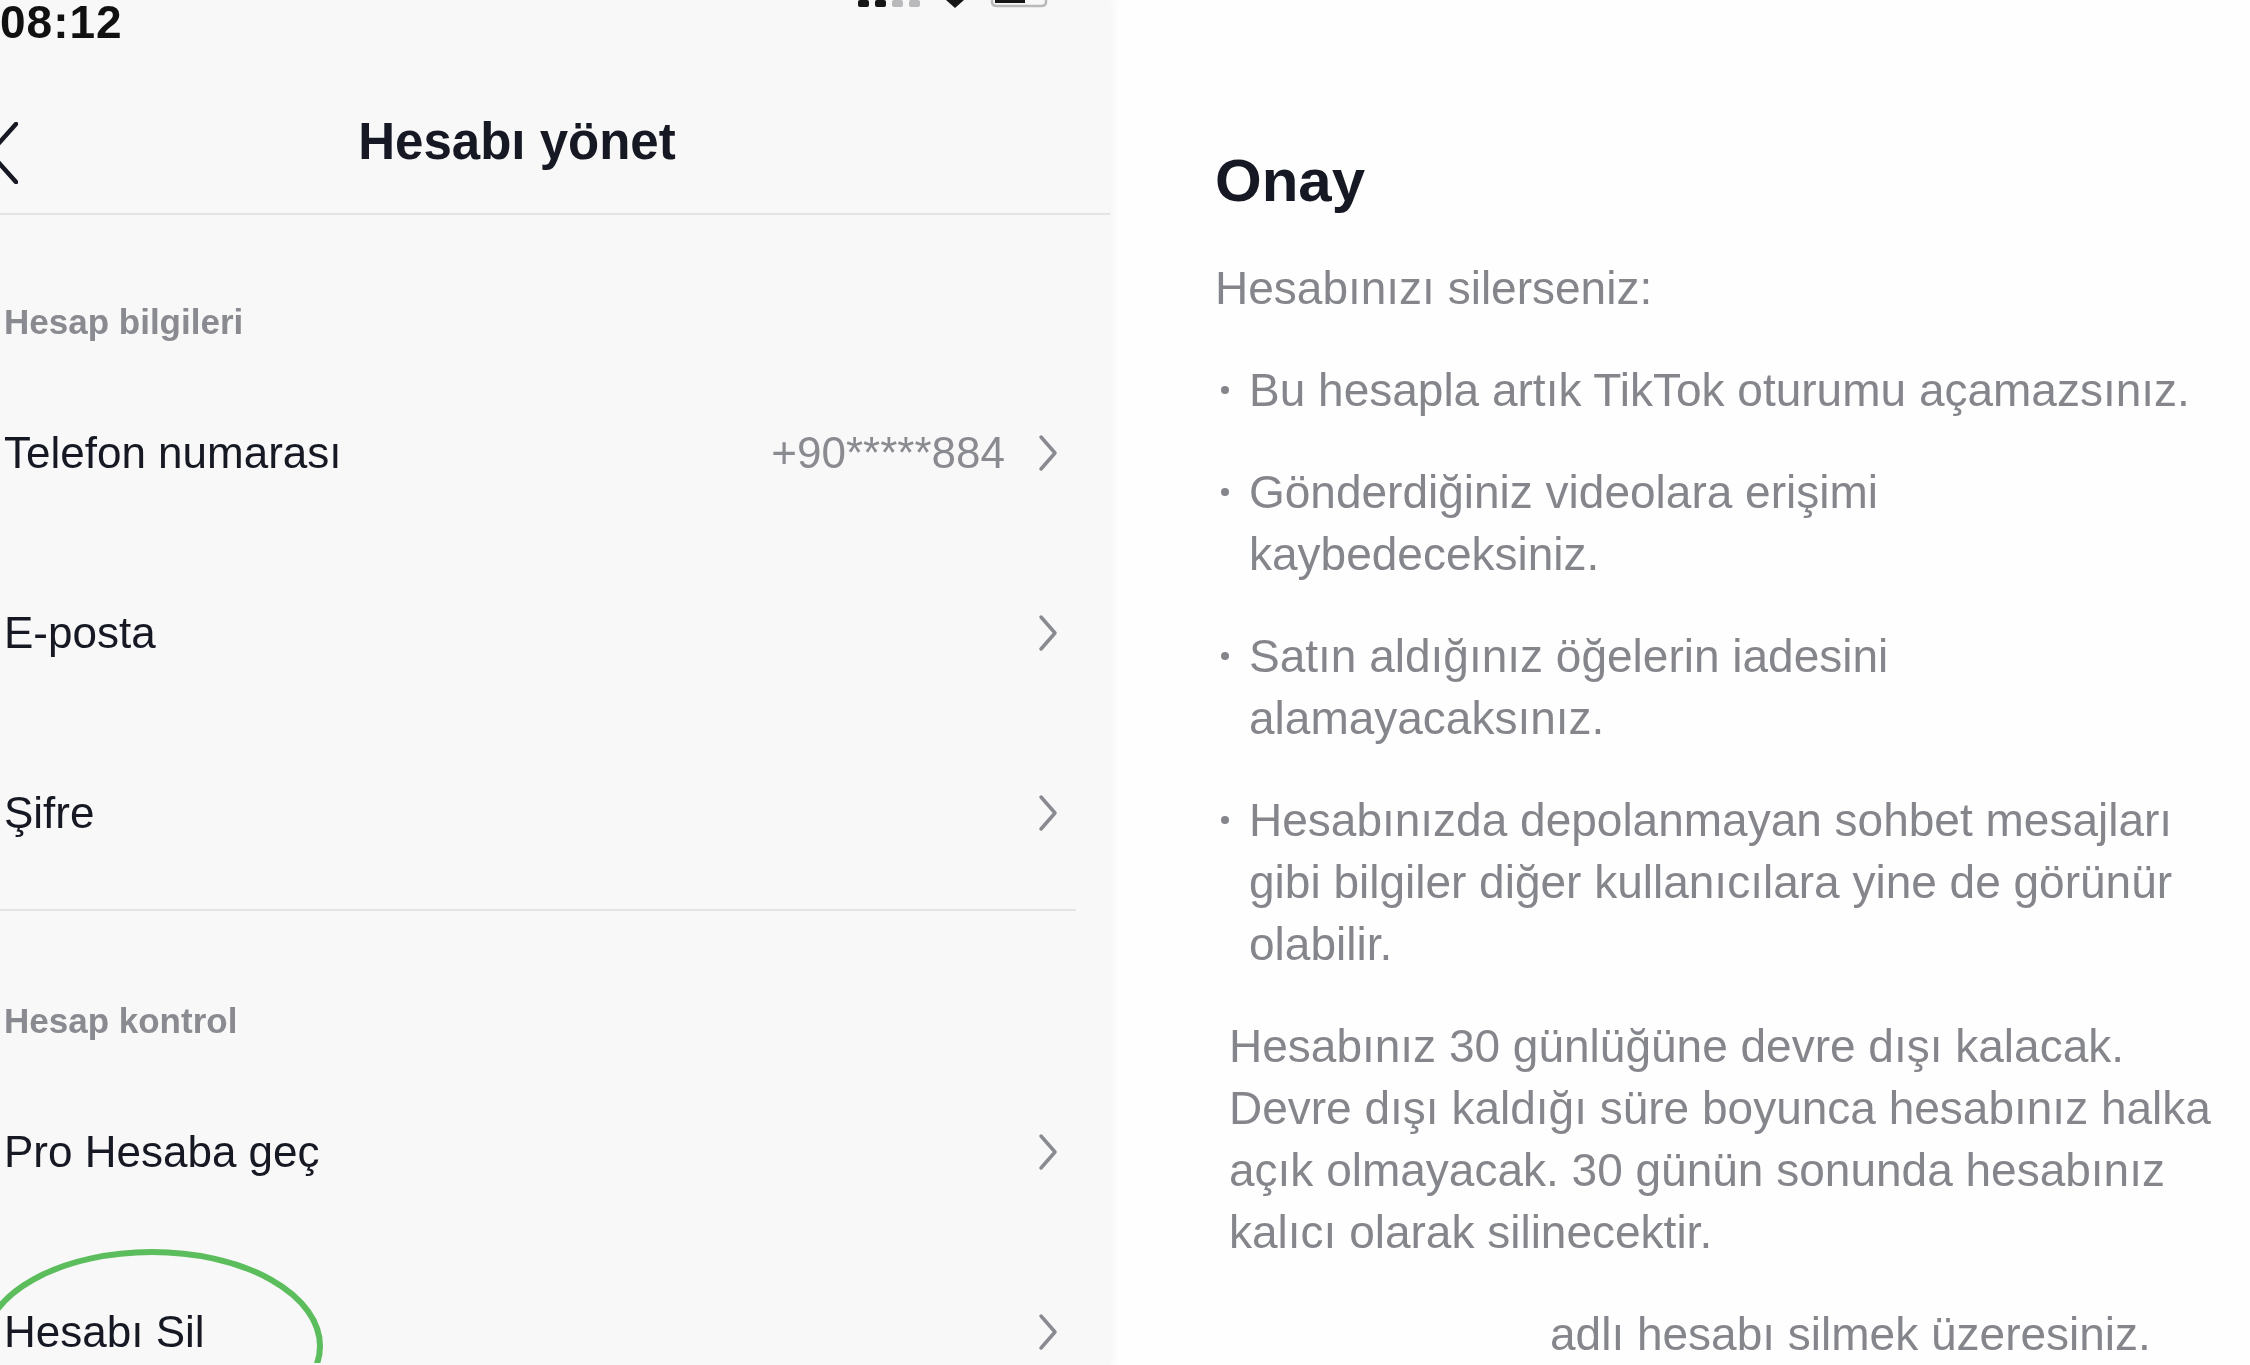  Describe the element at coordinates (531, 1332) in the screenshot. I see `settings-row: Hesabı Sil` at that location.